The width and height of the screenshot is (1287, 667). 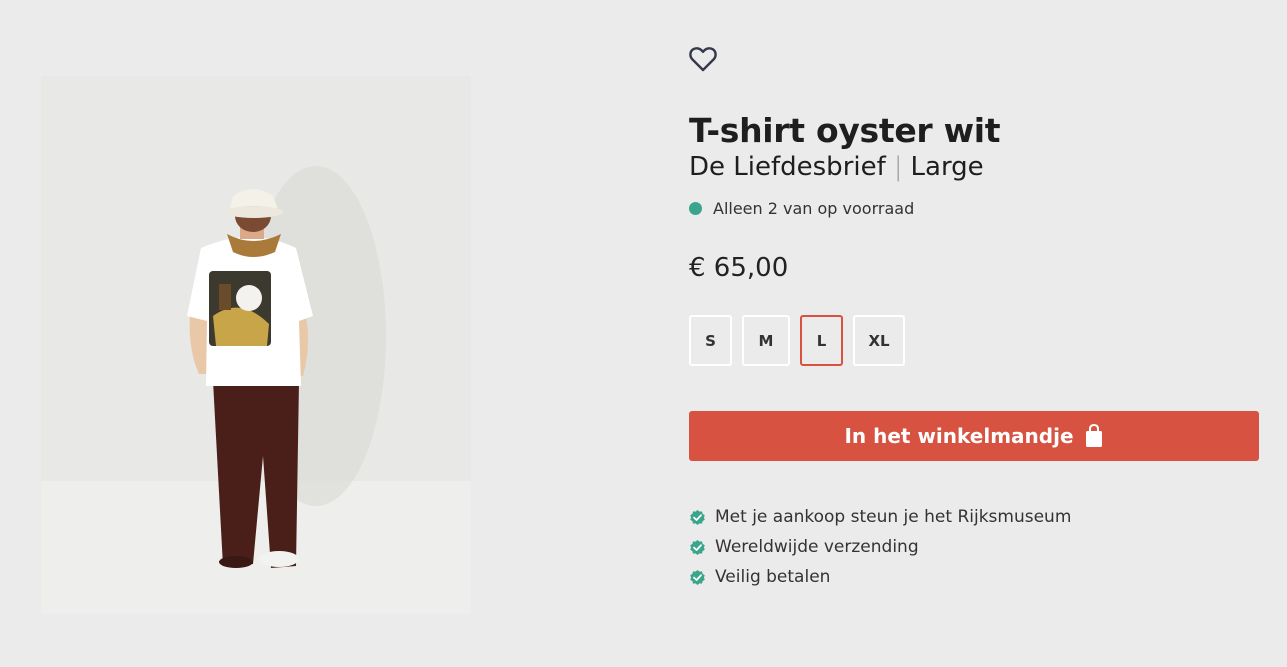 I want to click on size-option-l: L, so click(x=821, y=340).